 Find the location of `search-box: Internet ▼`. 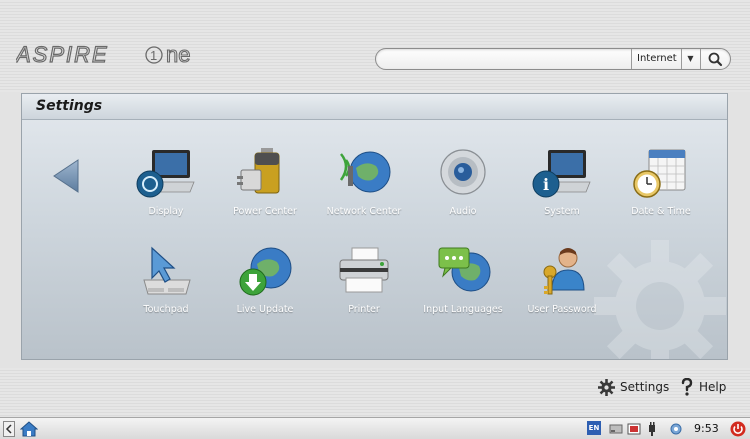

search-box: Internet ▼ is located at coordinates (553, 59).